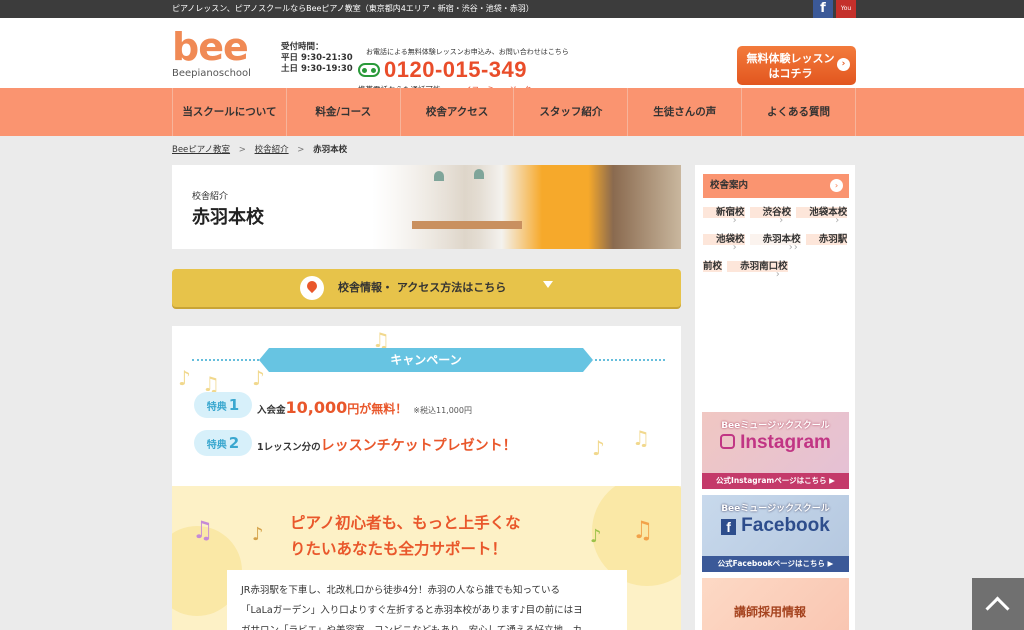  What do you see at coordinates (455, 70) in the screenshot?
I see `phone-number-link: 0120-015-349` at bounding box center [455, 70].